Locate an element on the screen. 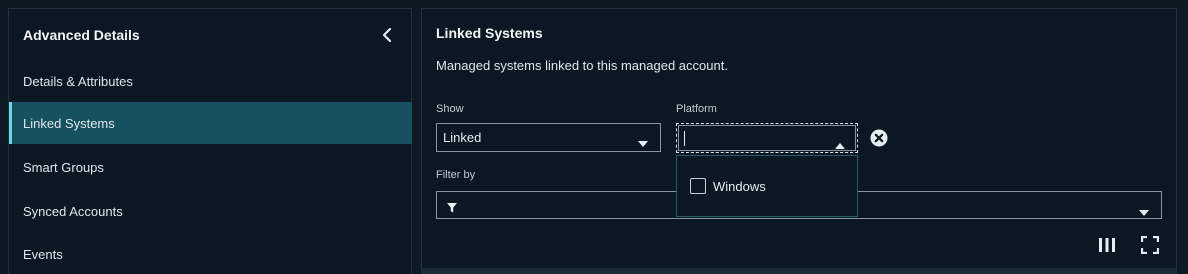 This screenshot has height=274, width=1188. sidebar-item-synced-accounts: Synced Accounts is located at coordinates (210, 211).